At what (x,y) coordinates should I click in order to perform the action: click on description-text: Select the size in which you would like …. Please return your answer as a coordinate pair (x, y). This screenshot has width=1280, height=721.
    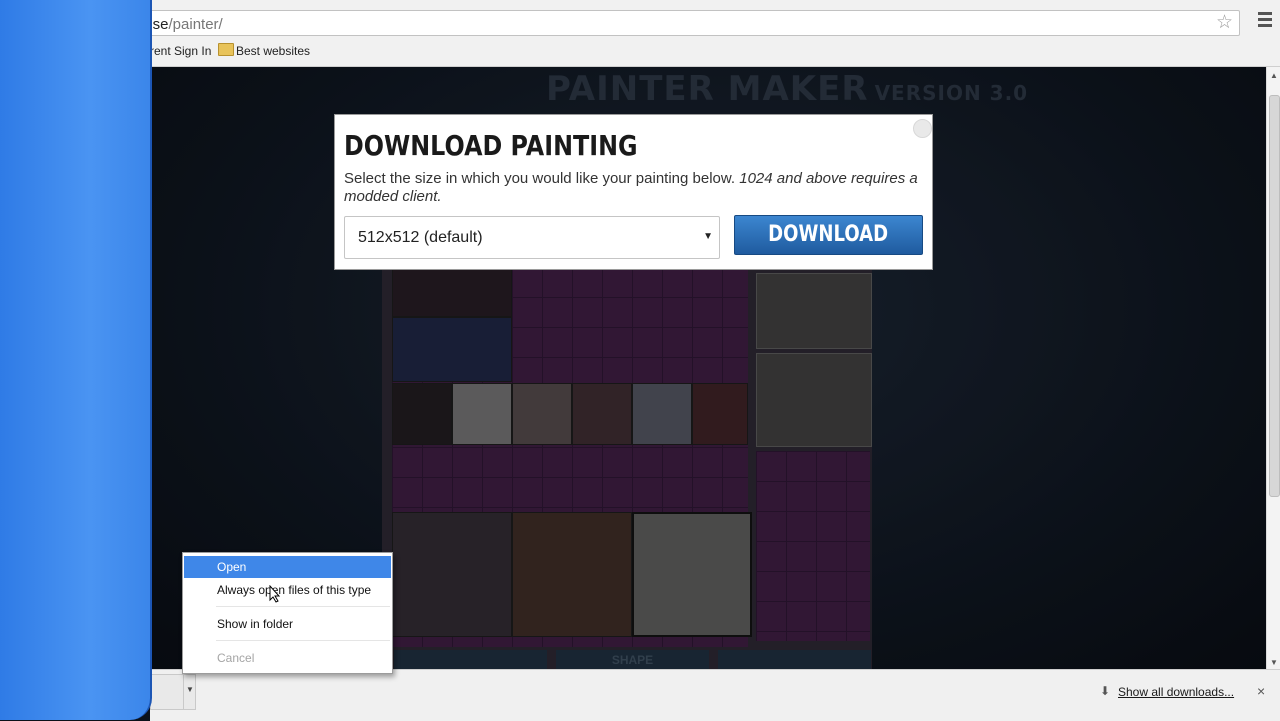
    Looking at the image, I should click on (540, 178).